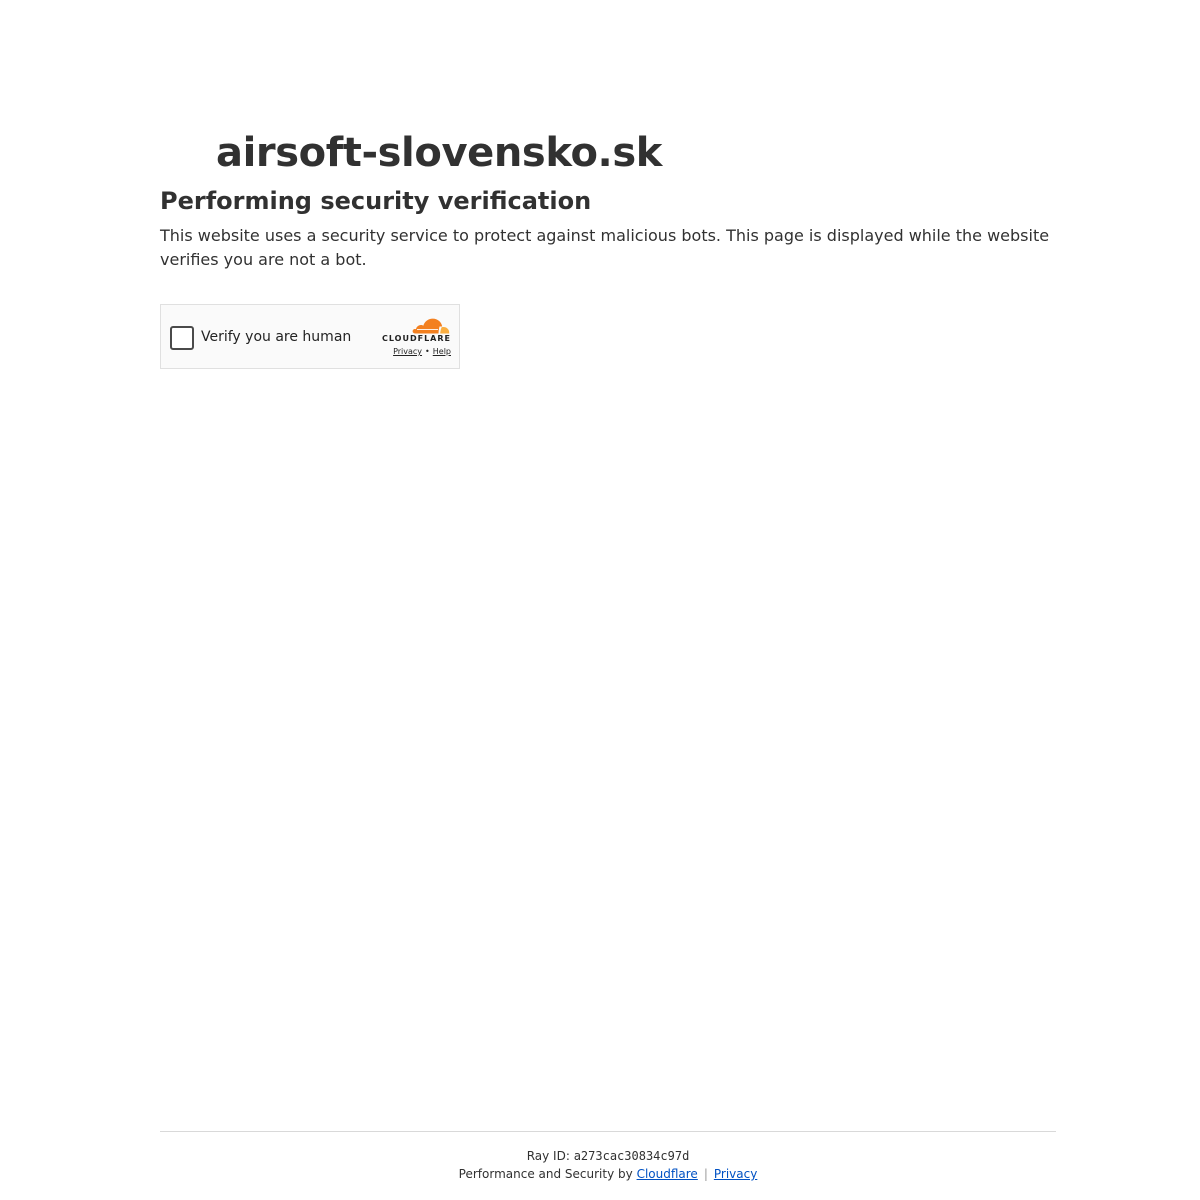 The image size is (1200, 1200). Describe the element at coordinates (439, 153) in the screenshot. I see `site-name: airsoft-slovensko.sk` at that location.